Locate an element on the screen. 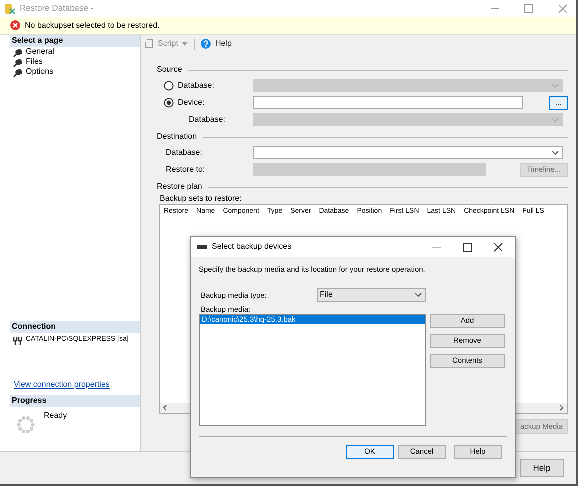  dialog-title: Select backup devices is located at coordinates (252, 247).